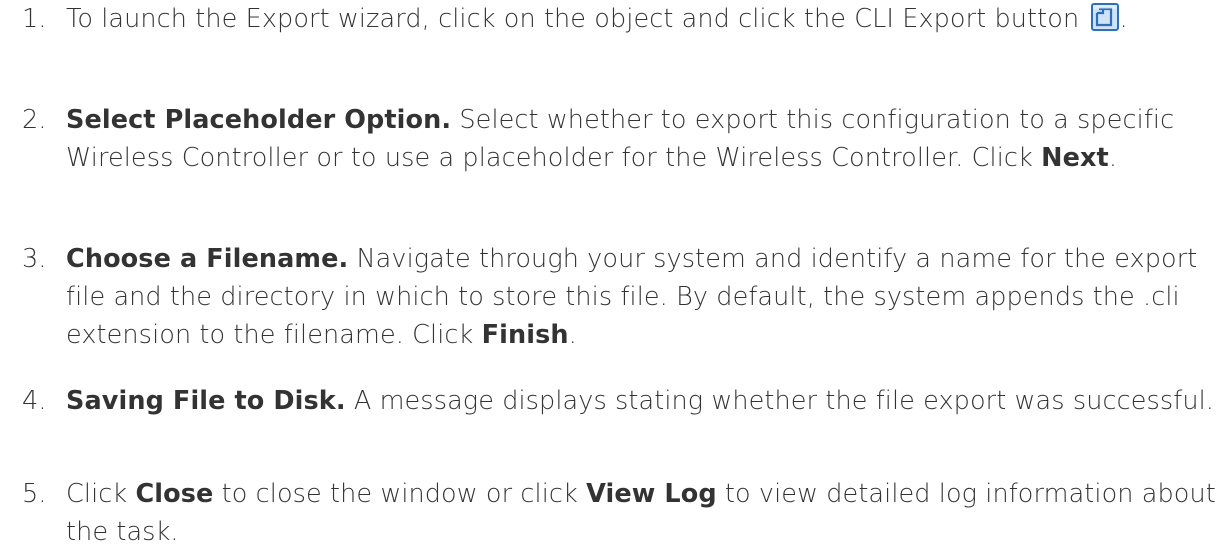  What do you see at coordinates (400, 494) in the screenshot?
I see `step-5-text-middle: to close the window or click` at bounding box center [400, 494].